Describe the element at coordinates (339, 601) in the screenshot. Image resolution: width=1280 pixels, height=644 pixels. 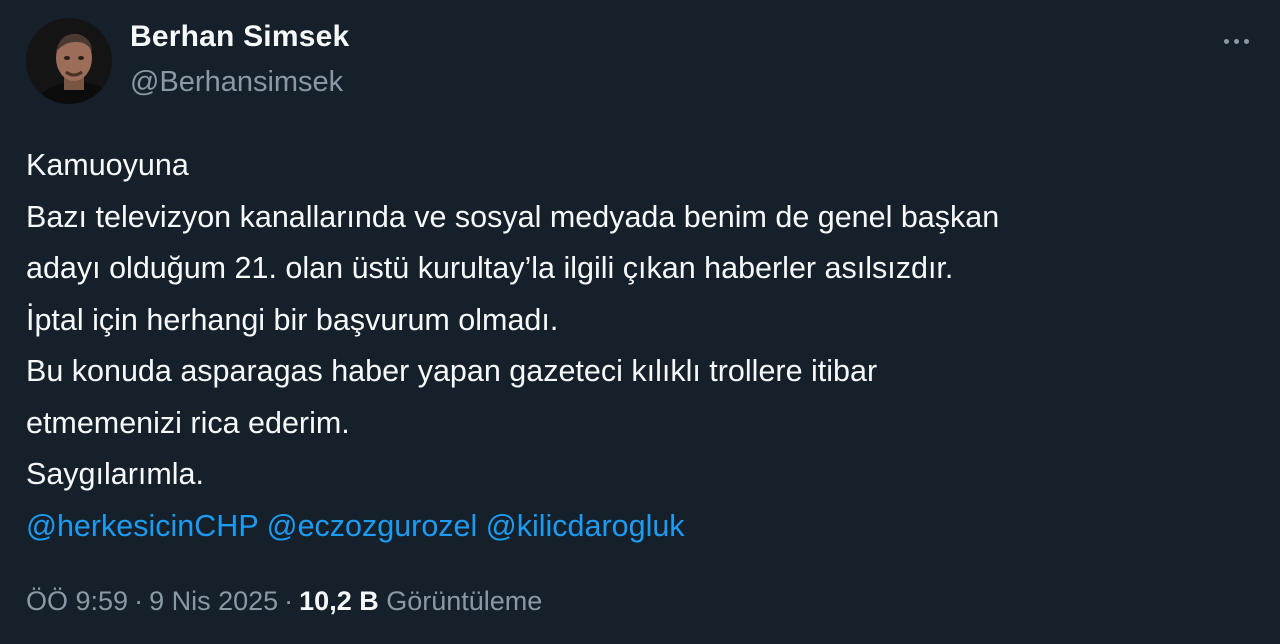
I see `views-count: 10,2 B` at that location.